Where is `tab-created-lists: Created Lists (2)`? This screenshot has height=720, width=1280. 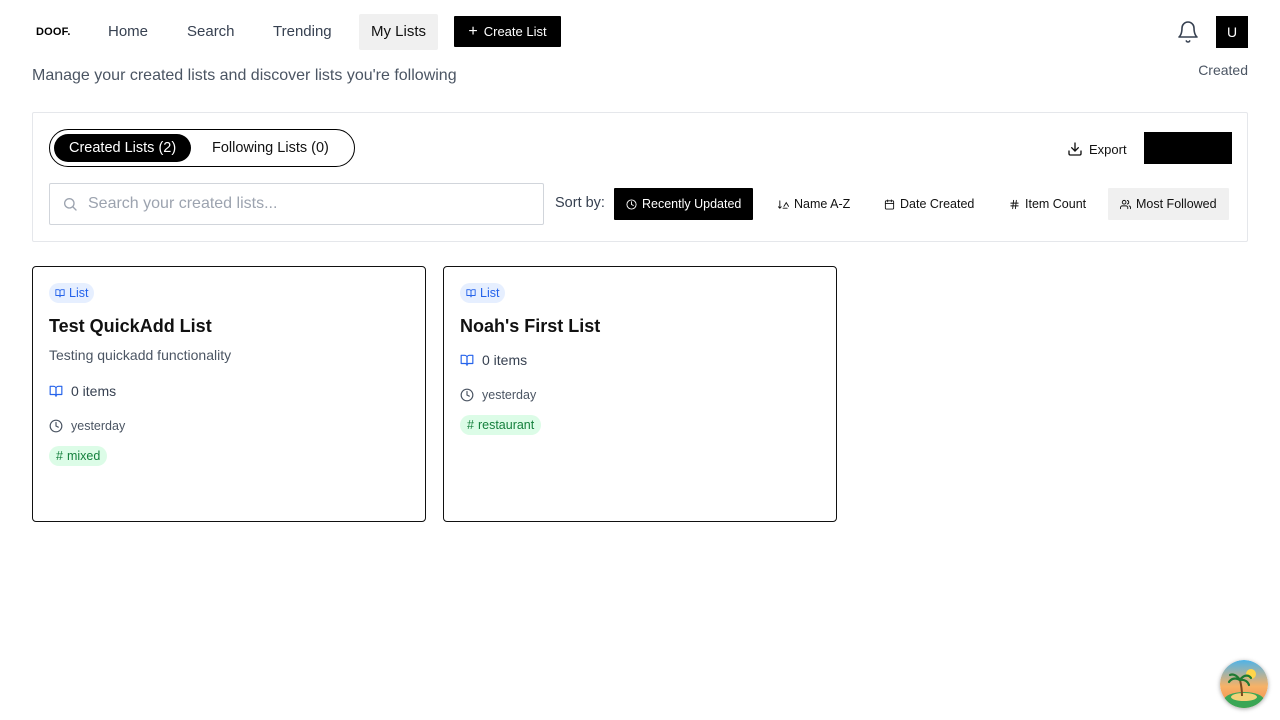 tab-created-lists: Created Lists (2) is located at coordinates (123, 148).